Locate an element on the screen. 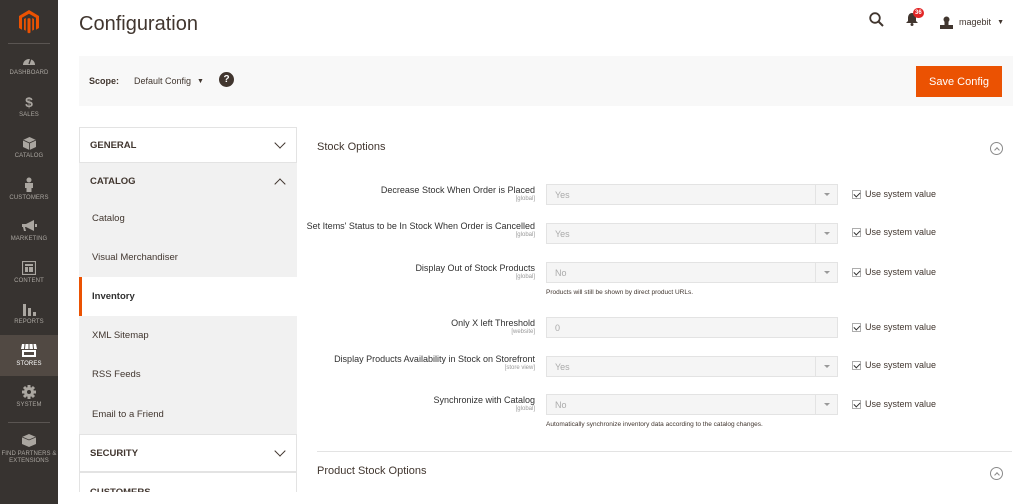 The height and width of the screenshot is (504, 1024). section-title-stock-options: Stock Options is located at coordinates (351, 147).